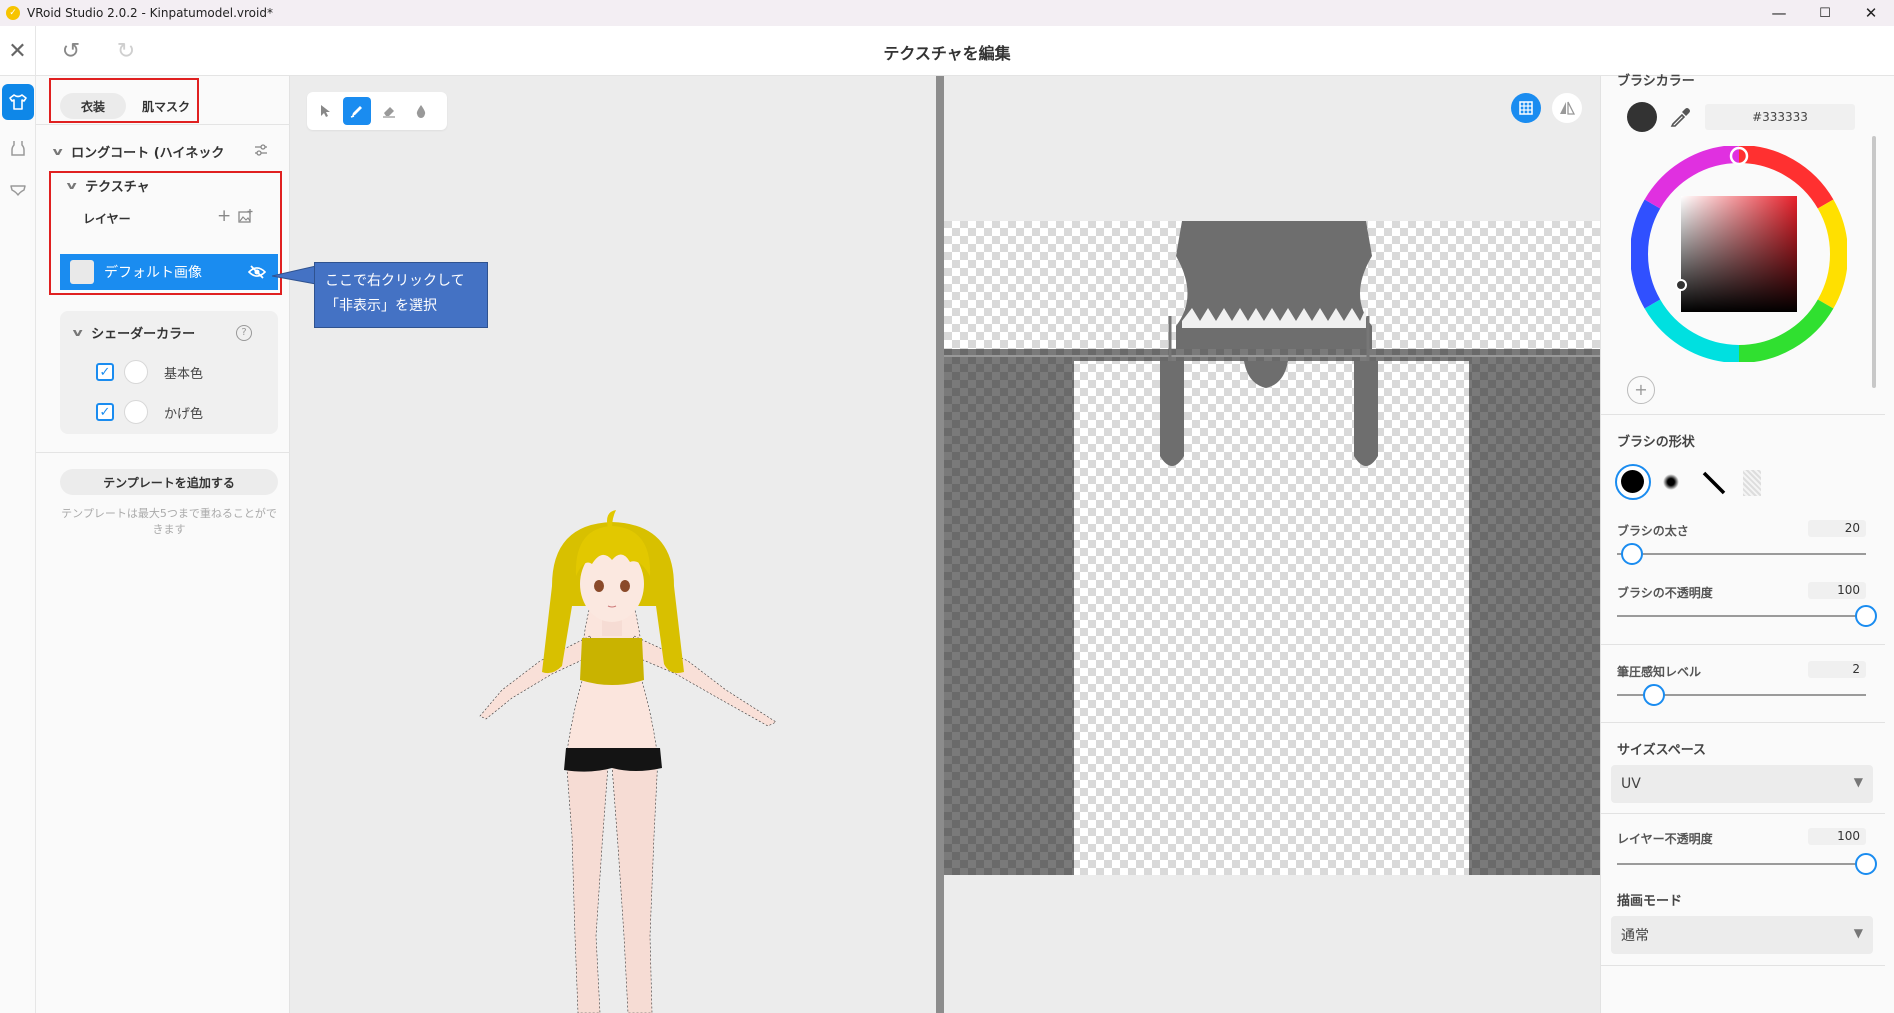 This screenshot has width=1894, height=1013. Describe the element at coordinates (325, 111) in the screenshot. I see `cursor-icon` at that location.